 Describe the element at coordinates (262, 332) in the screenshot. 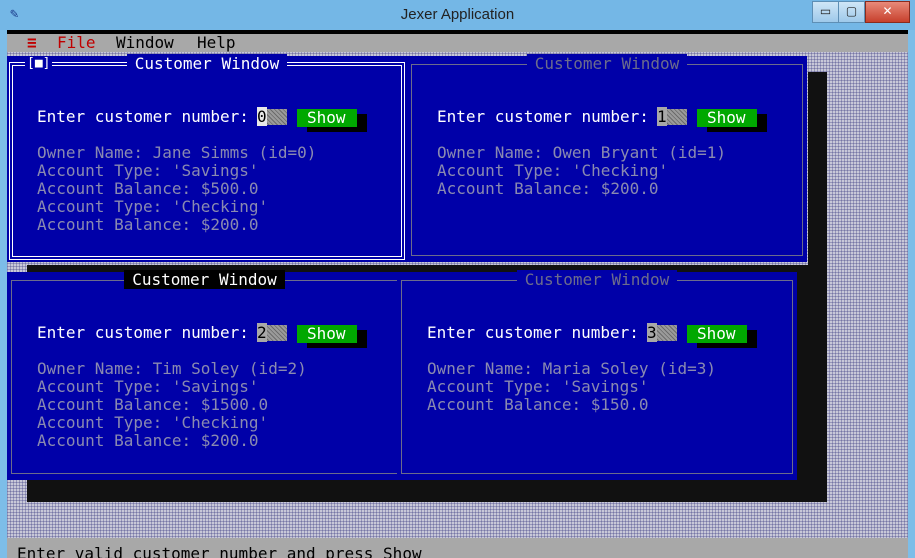

I see `customer-number-value: 2` at that location.